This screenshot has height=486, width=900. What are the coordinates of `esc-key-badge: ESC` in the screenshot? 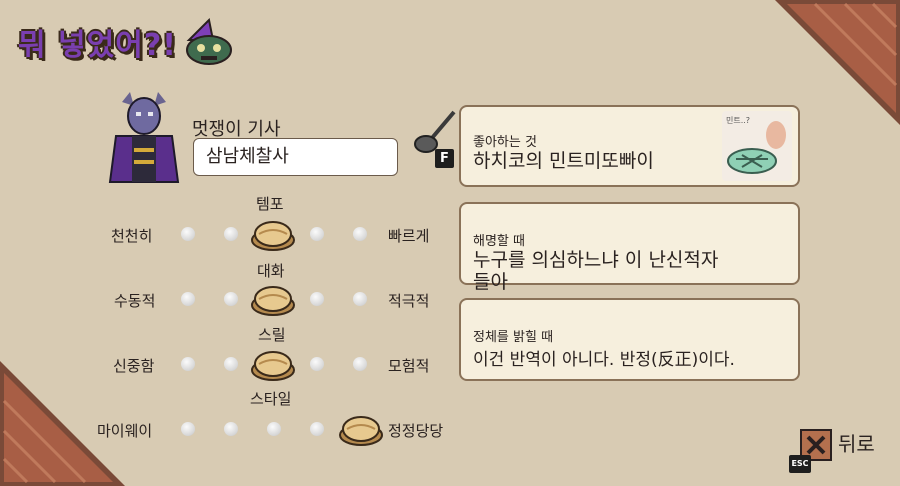 It's located at (800, 464).